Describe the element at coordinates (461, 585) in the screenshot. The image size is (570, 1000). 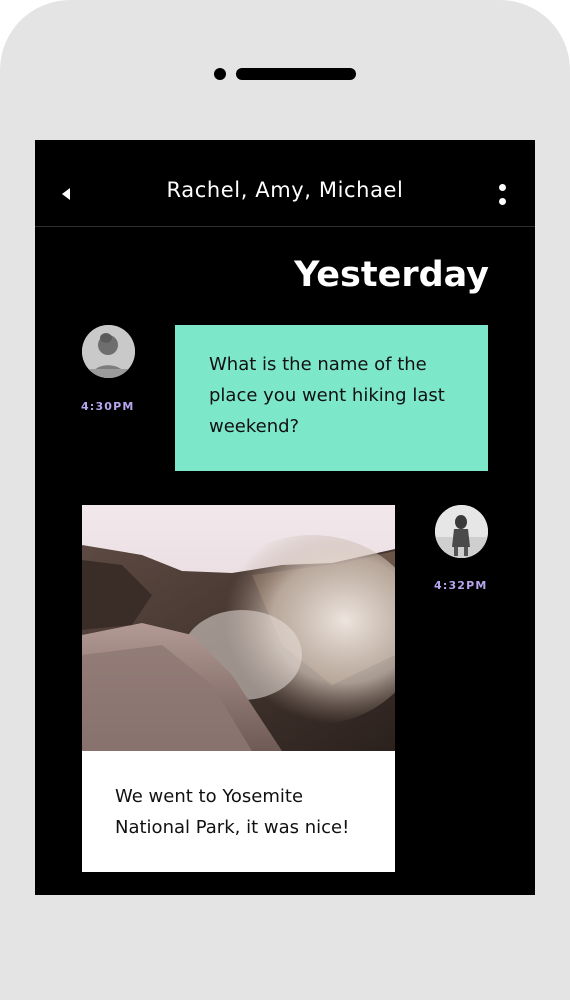
I see `message-time: 4:32PM` at that location.